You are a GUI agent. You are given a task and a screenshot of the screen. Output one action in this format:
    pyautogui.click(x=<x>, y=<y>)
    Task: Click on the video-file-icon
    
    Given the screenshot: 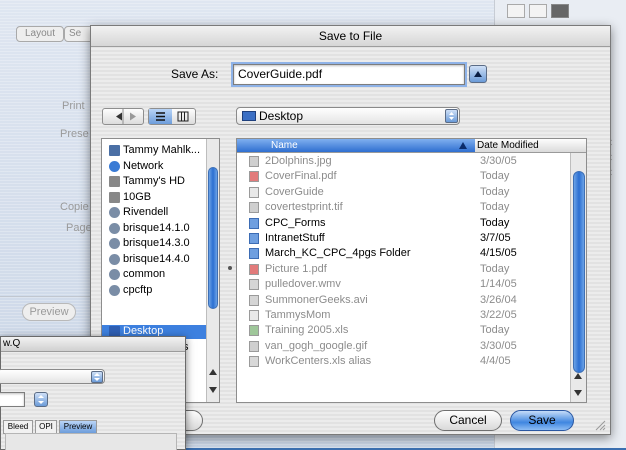 What is the action you would take?
    pyautogui.click(x=254, y=285)
    